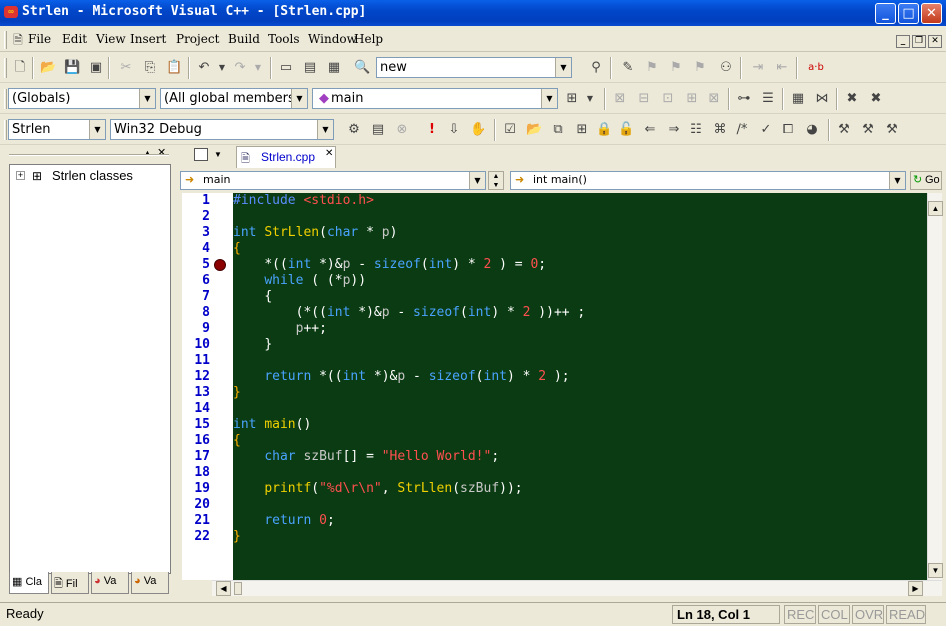  What do you see at coordinates (742, 130) in the screenshot?
I see `comment-icon: ∕*` at bounding box center [742, 130].